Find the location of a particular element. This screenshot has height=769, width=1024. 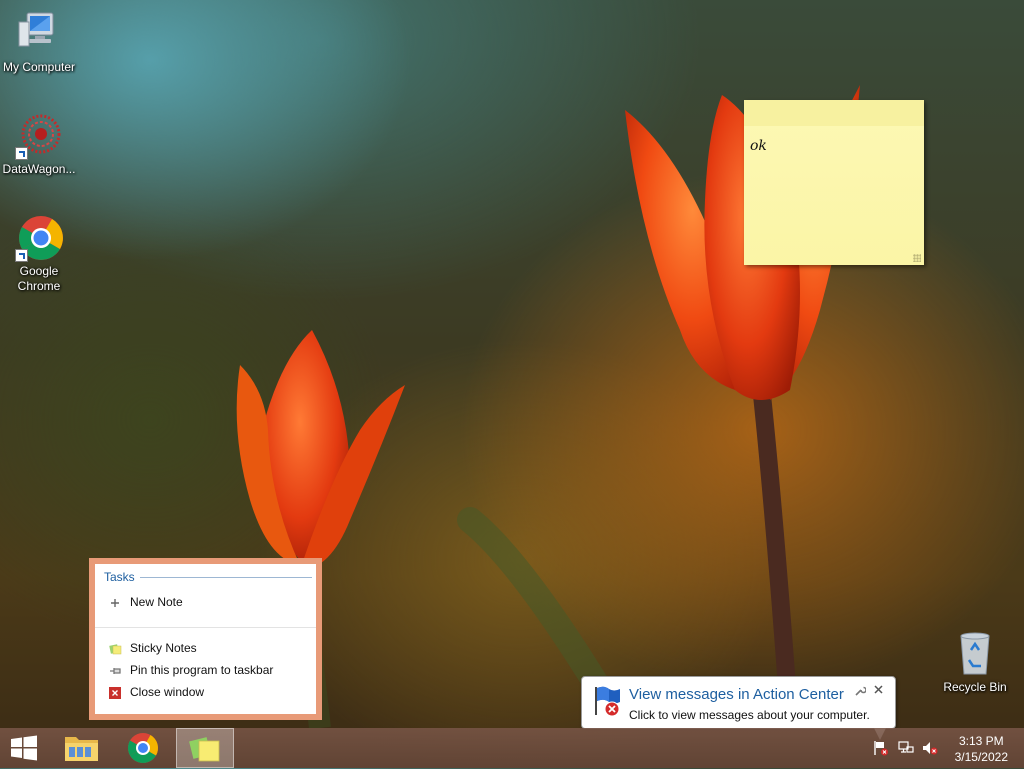

pin-icon is located at coordinates (115, 670).